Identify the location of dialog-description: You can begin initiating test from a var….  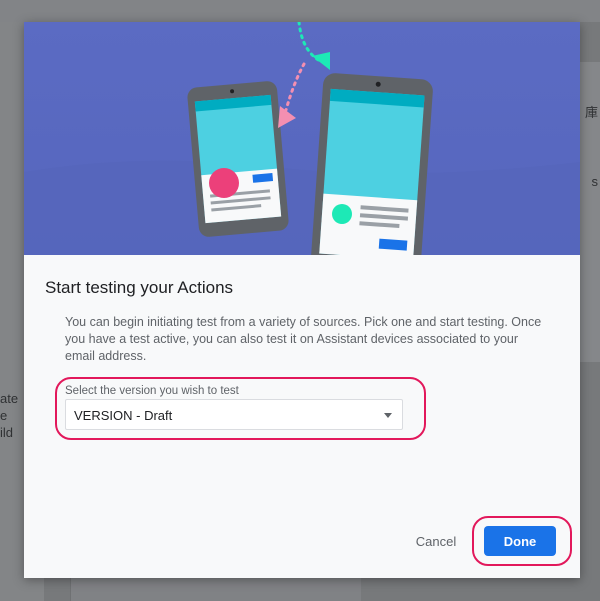
(303, 339).